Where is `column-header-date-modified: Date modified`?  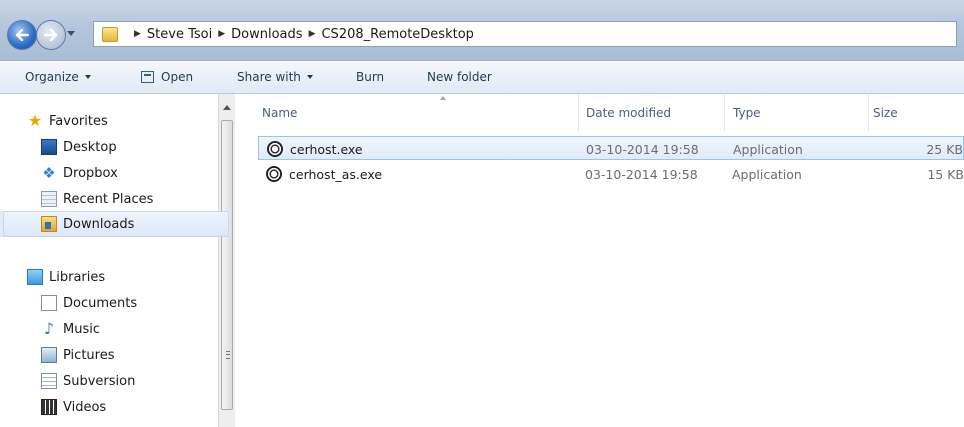 column-header-date-modified: Date modified is located at coordinates (656, 113).